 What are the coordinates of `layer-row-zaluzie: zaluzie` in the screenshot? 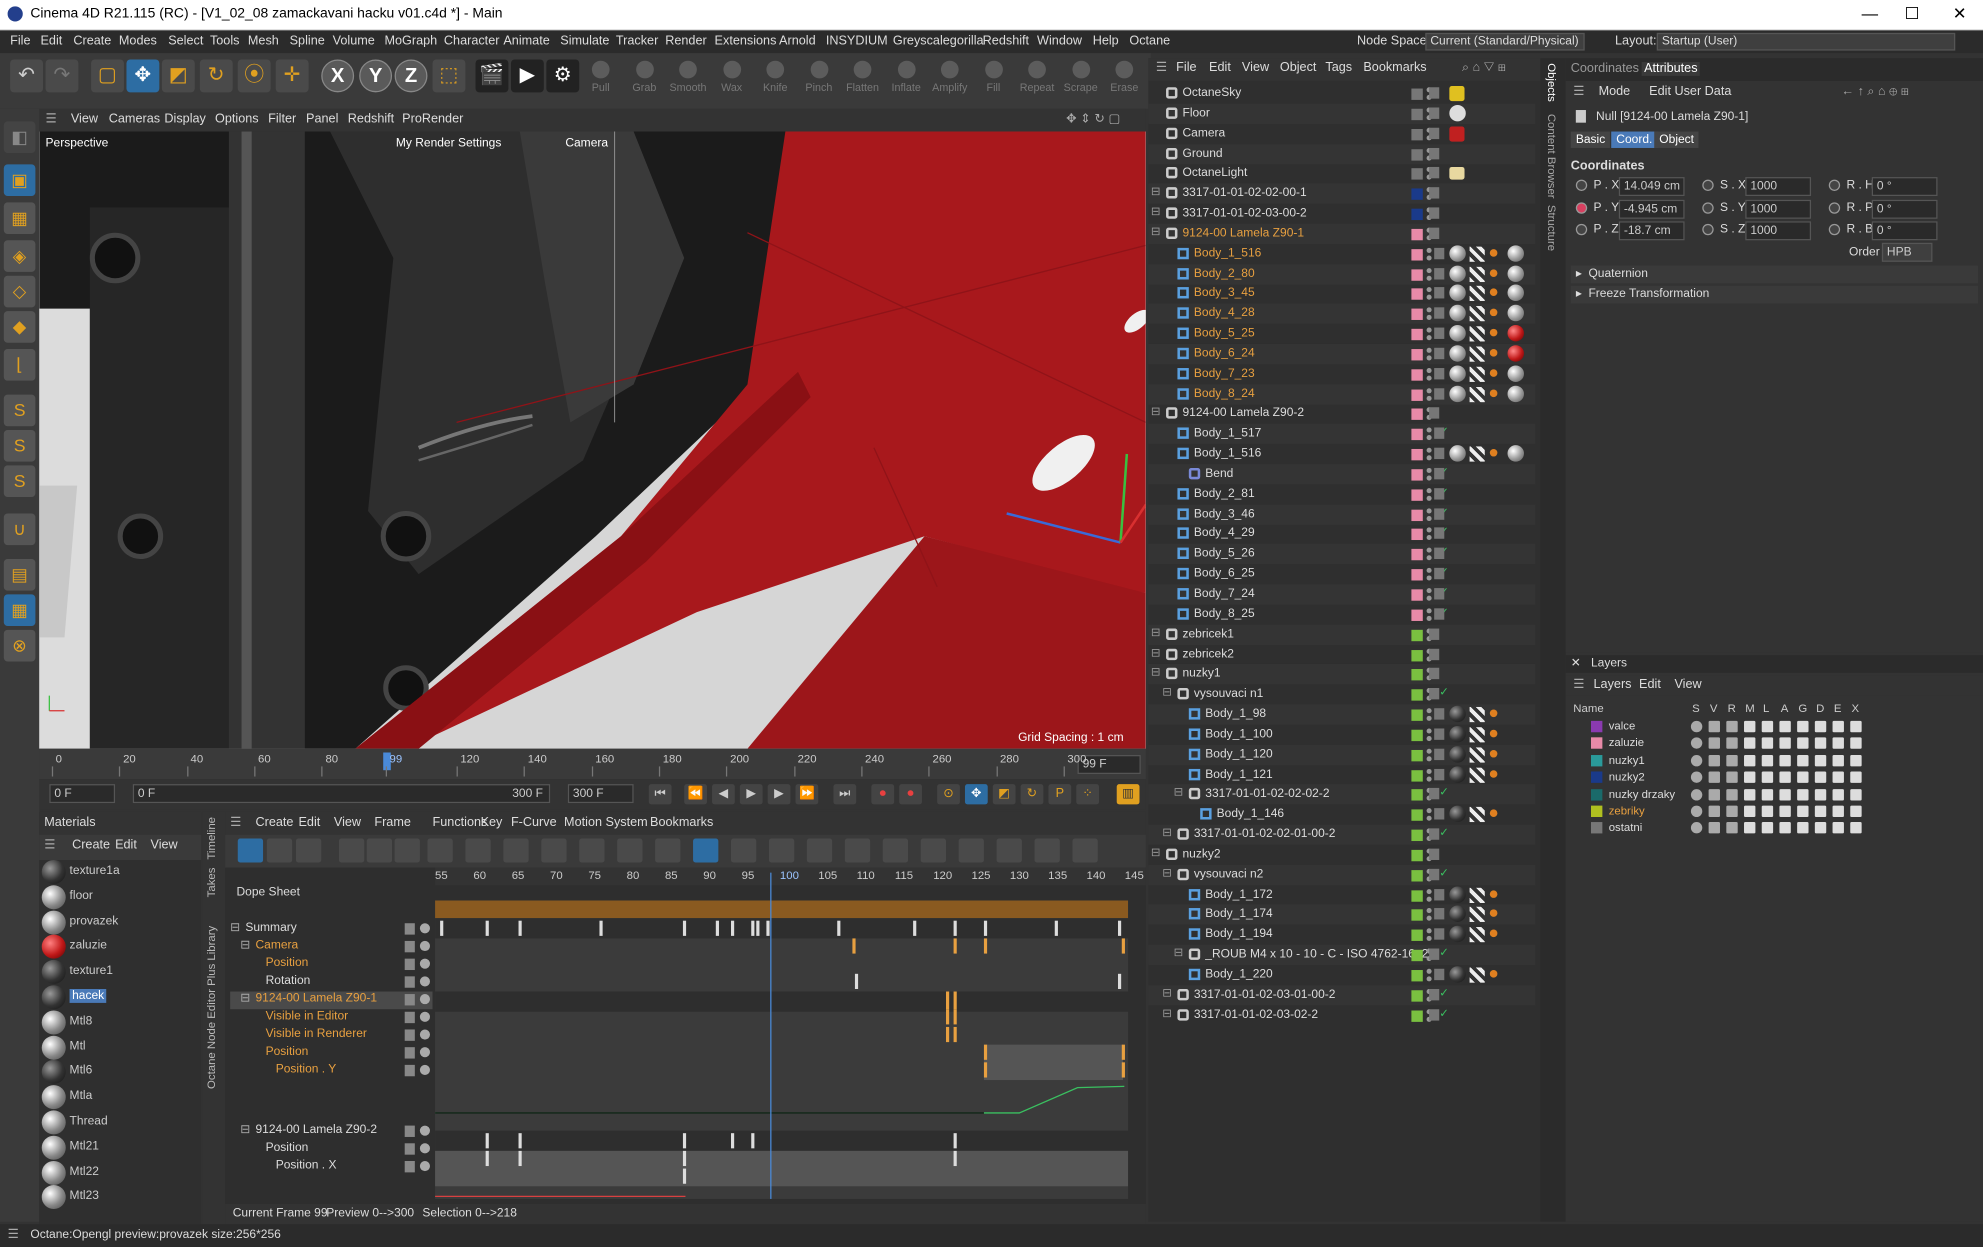 It's located at (1774, 743).